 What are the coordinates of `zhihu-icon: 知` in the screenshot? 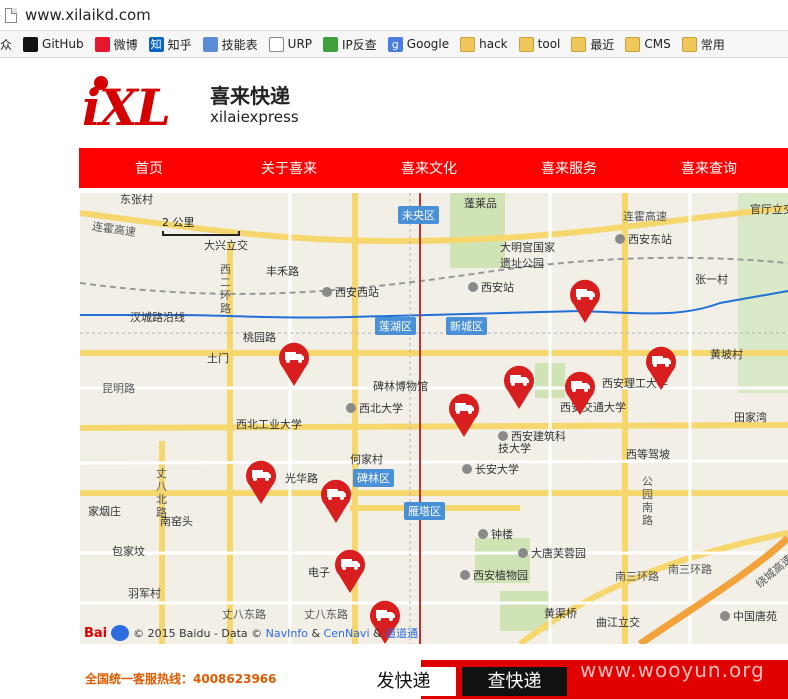 It's located at (156, 44).